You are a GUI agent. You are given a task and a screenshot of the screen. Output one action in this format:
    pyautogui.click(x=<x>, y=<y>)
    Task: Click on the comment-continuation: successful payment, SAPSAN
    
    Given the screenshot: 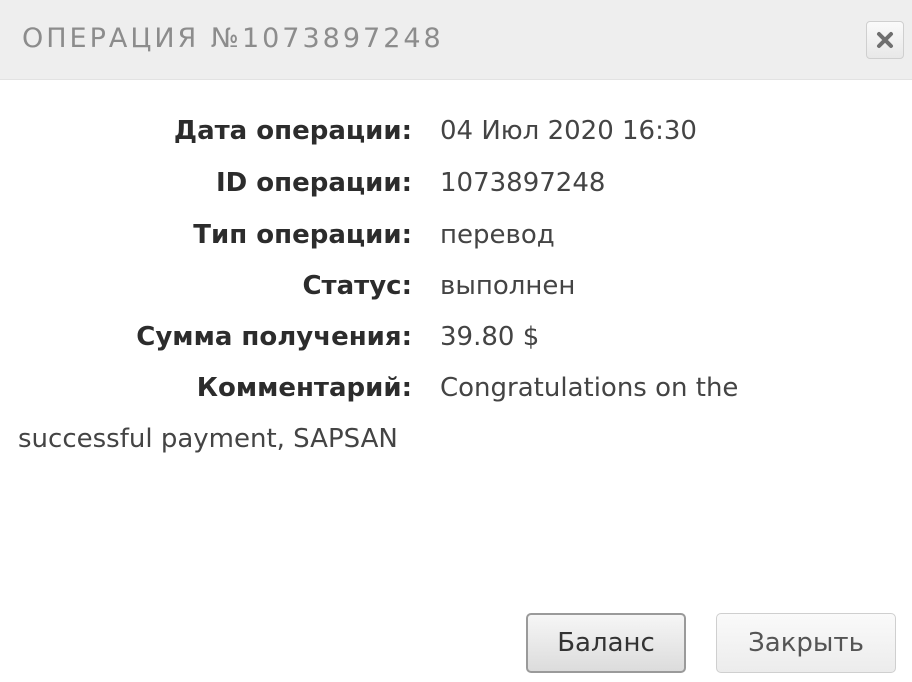 What is the action you would take?
    pyautogui.click(x=208, y=439)
    